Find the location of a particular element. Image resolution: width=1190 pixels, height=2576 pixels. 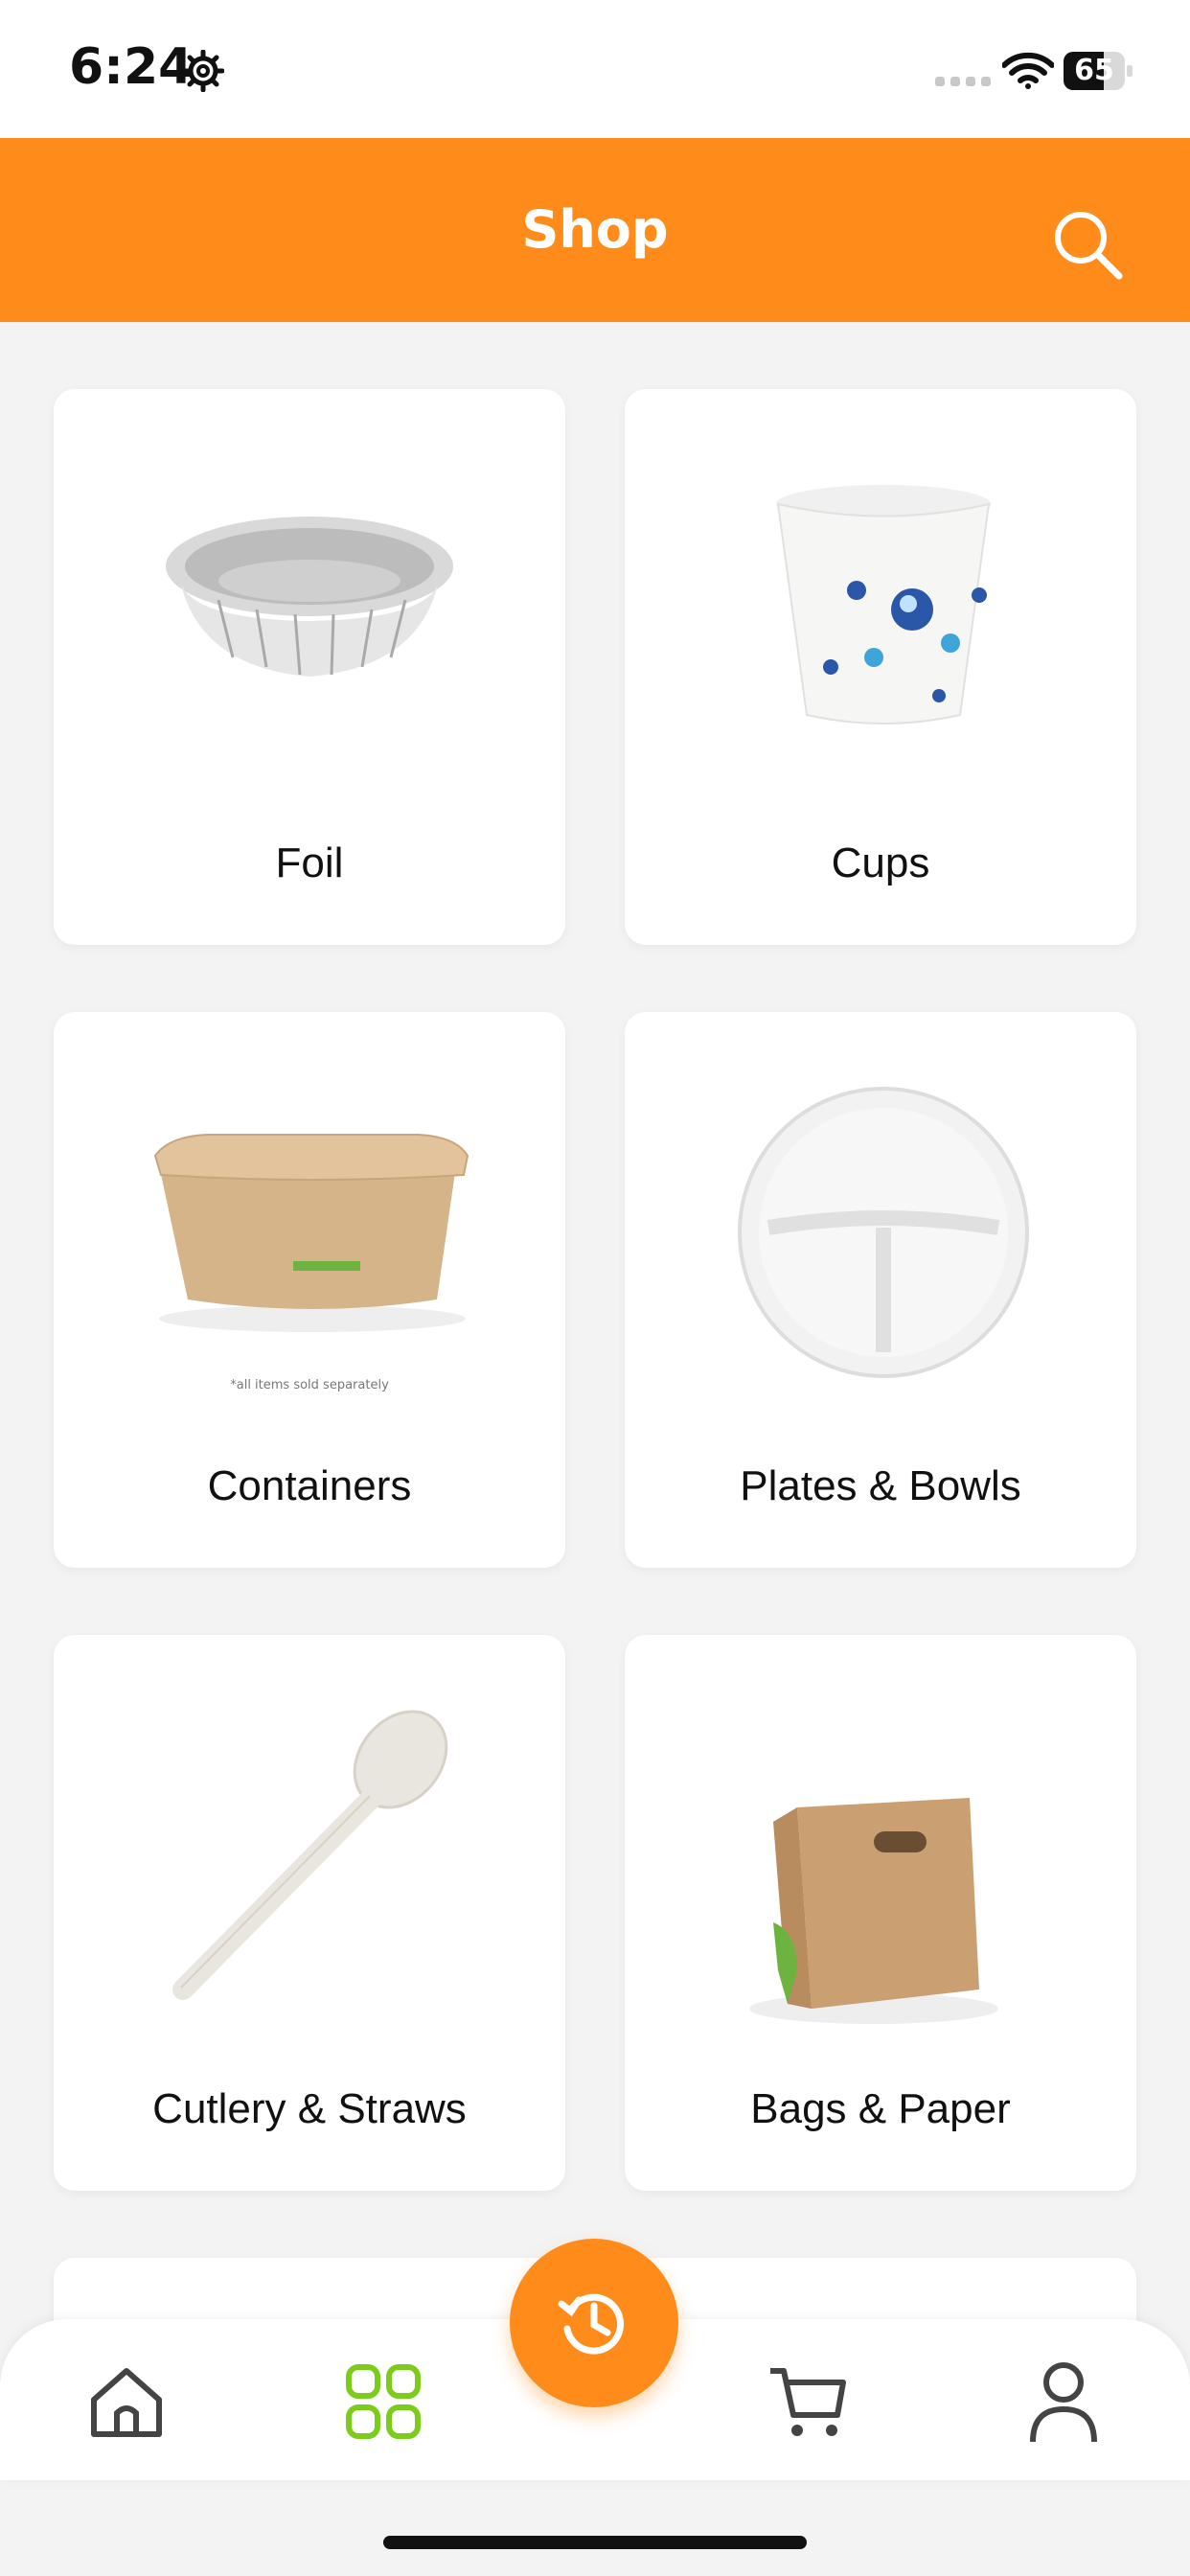

history-fab-button is located at coordinates (594, 2323).